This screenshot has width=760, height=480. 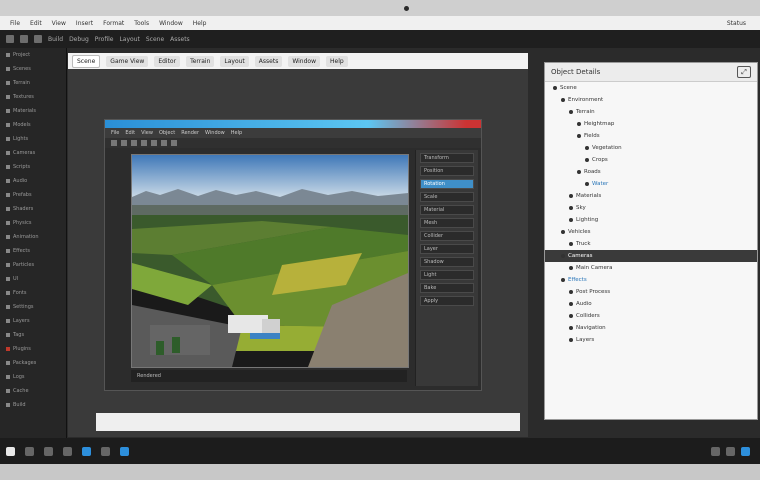 I want to click on property-row: Transform, so click(x=447, y=158).